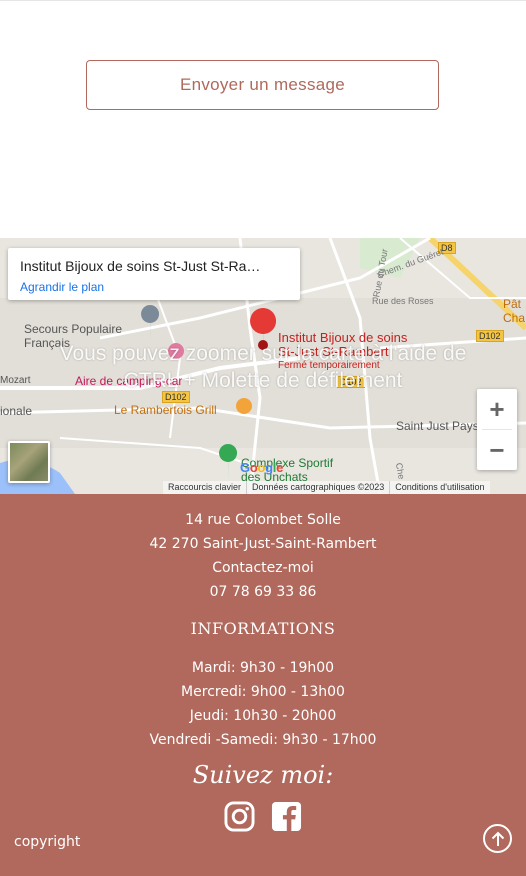 The image size is (526, 876). What do you see at coordinates (286, 816) in the screenshot?
I see `facebook-icon` at bounding box center [286, 816].